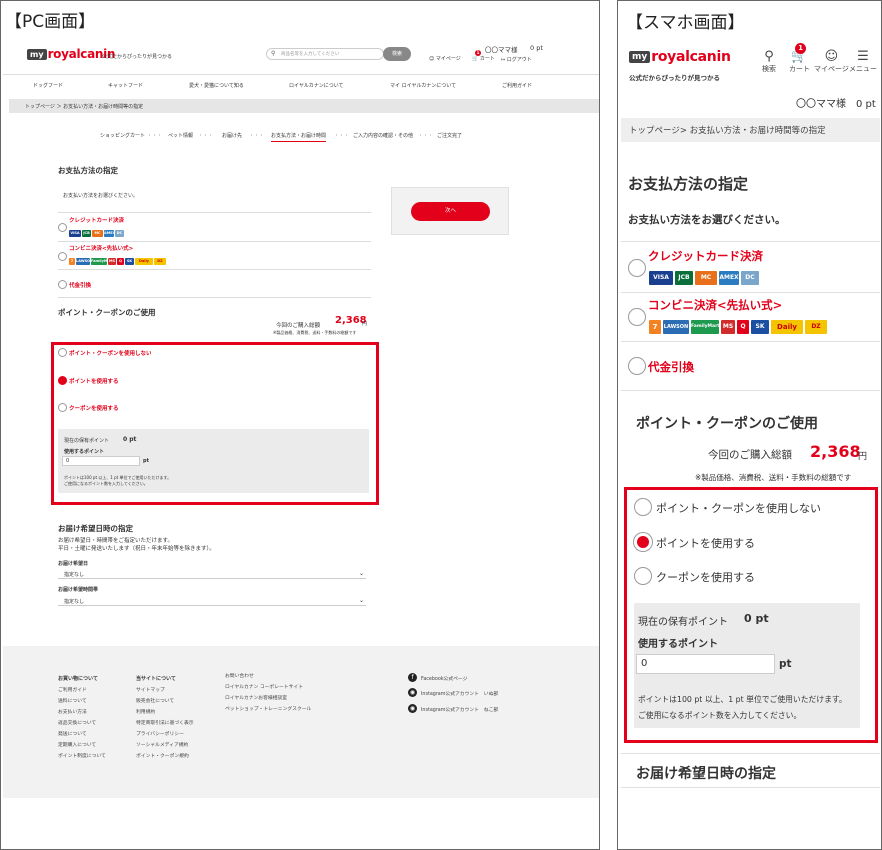 This screenshot has height=850, width=882. Describe the element at coordinates (82, 755) in the screenshot. I see `footer-link: ポイント制度について` at that location.